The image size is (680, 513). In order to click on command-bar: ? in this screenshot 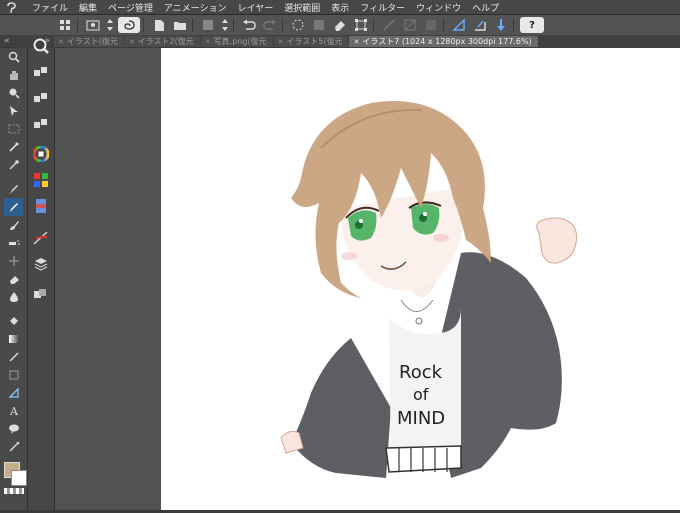, I will do `click(340, 25)`.